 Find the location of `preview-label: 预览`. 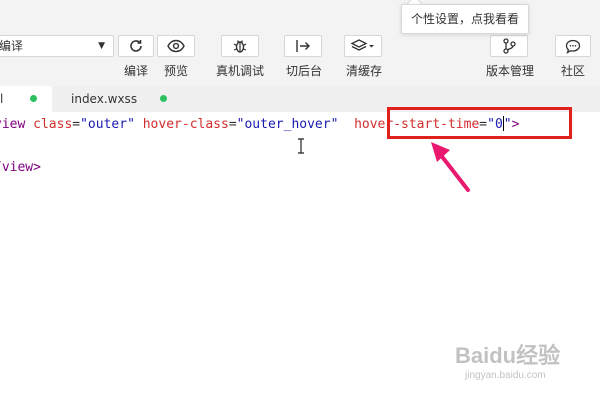

preview-label: 预览 is located at coordinates (176, 71).